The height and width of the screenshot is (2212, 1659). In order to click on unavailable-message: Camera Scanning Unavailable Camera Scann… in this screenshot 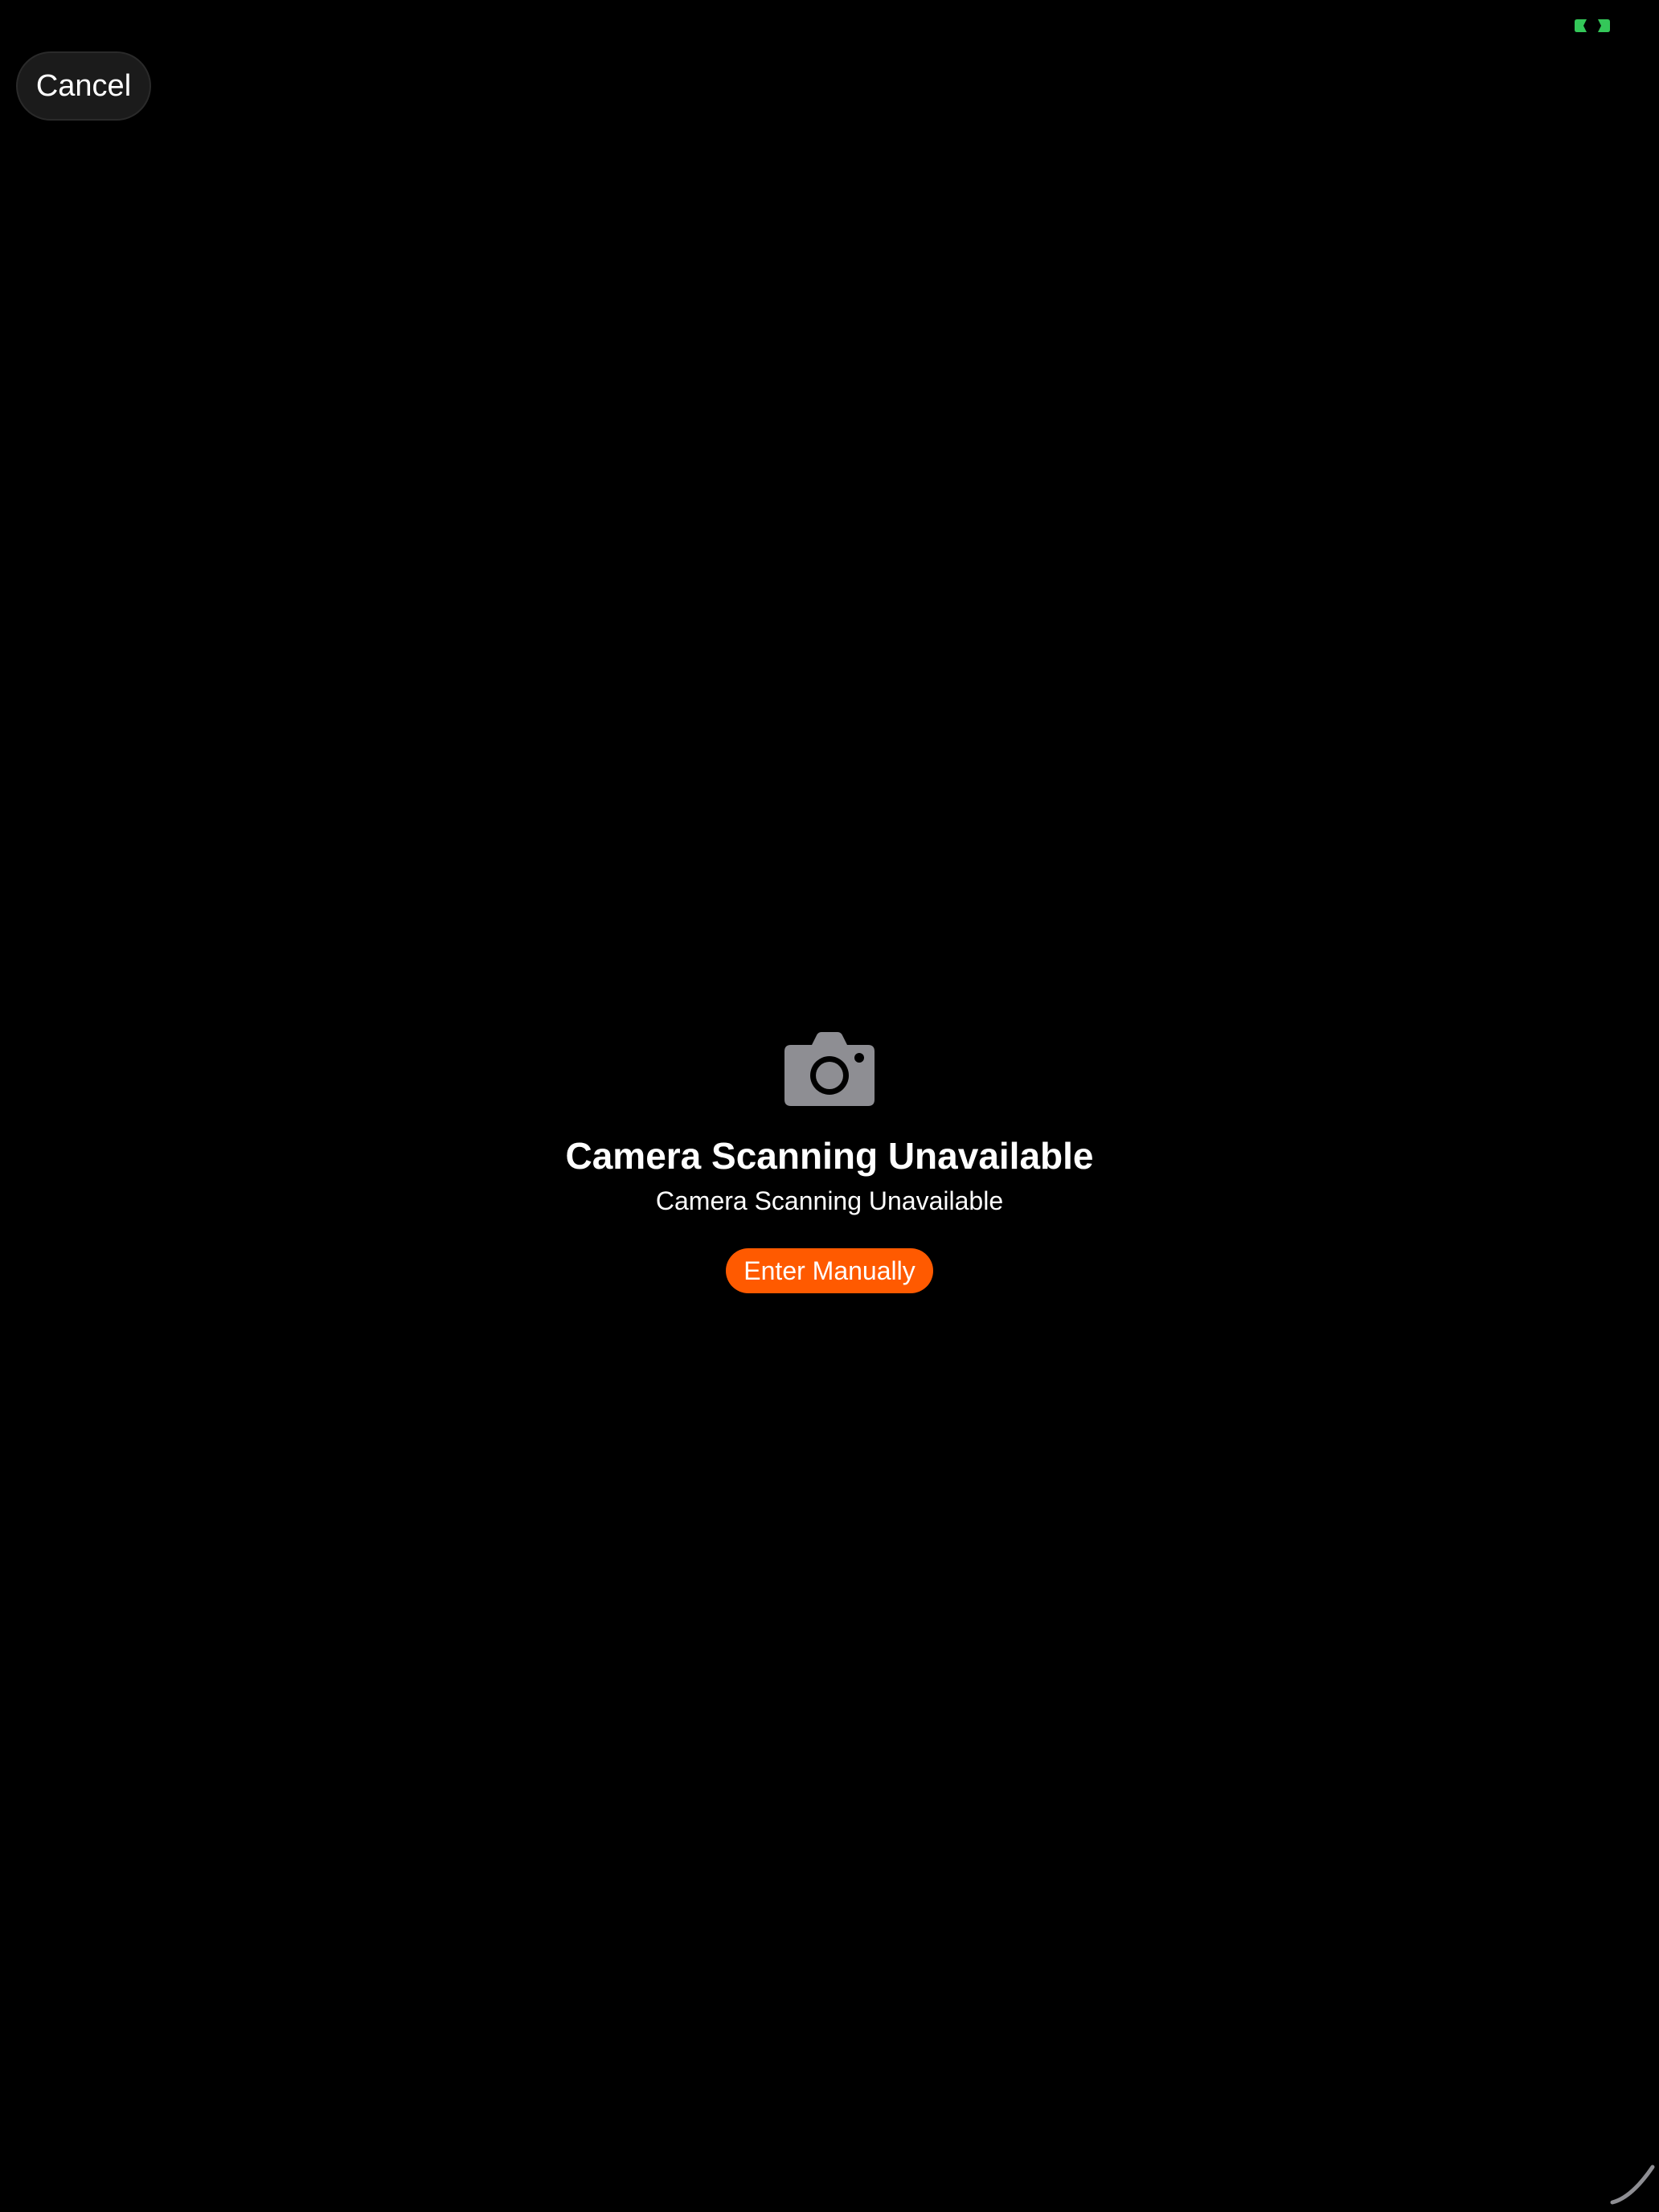, I will do `click(829, 1161)`.